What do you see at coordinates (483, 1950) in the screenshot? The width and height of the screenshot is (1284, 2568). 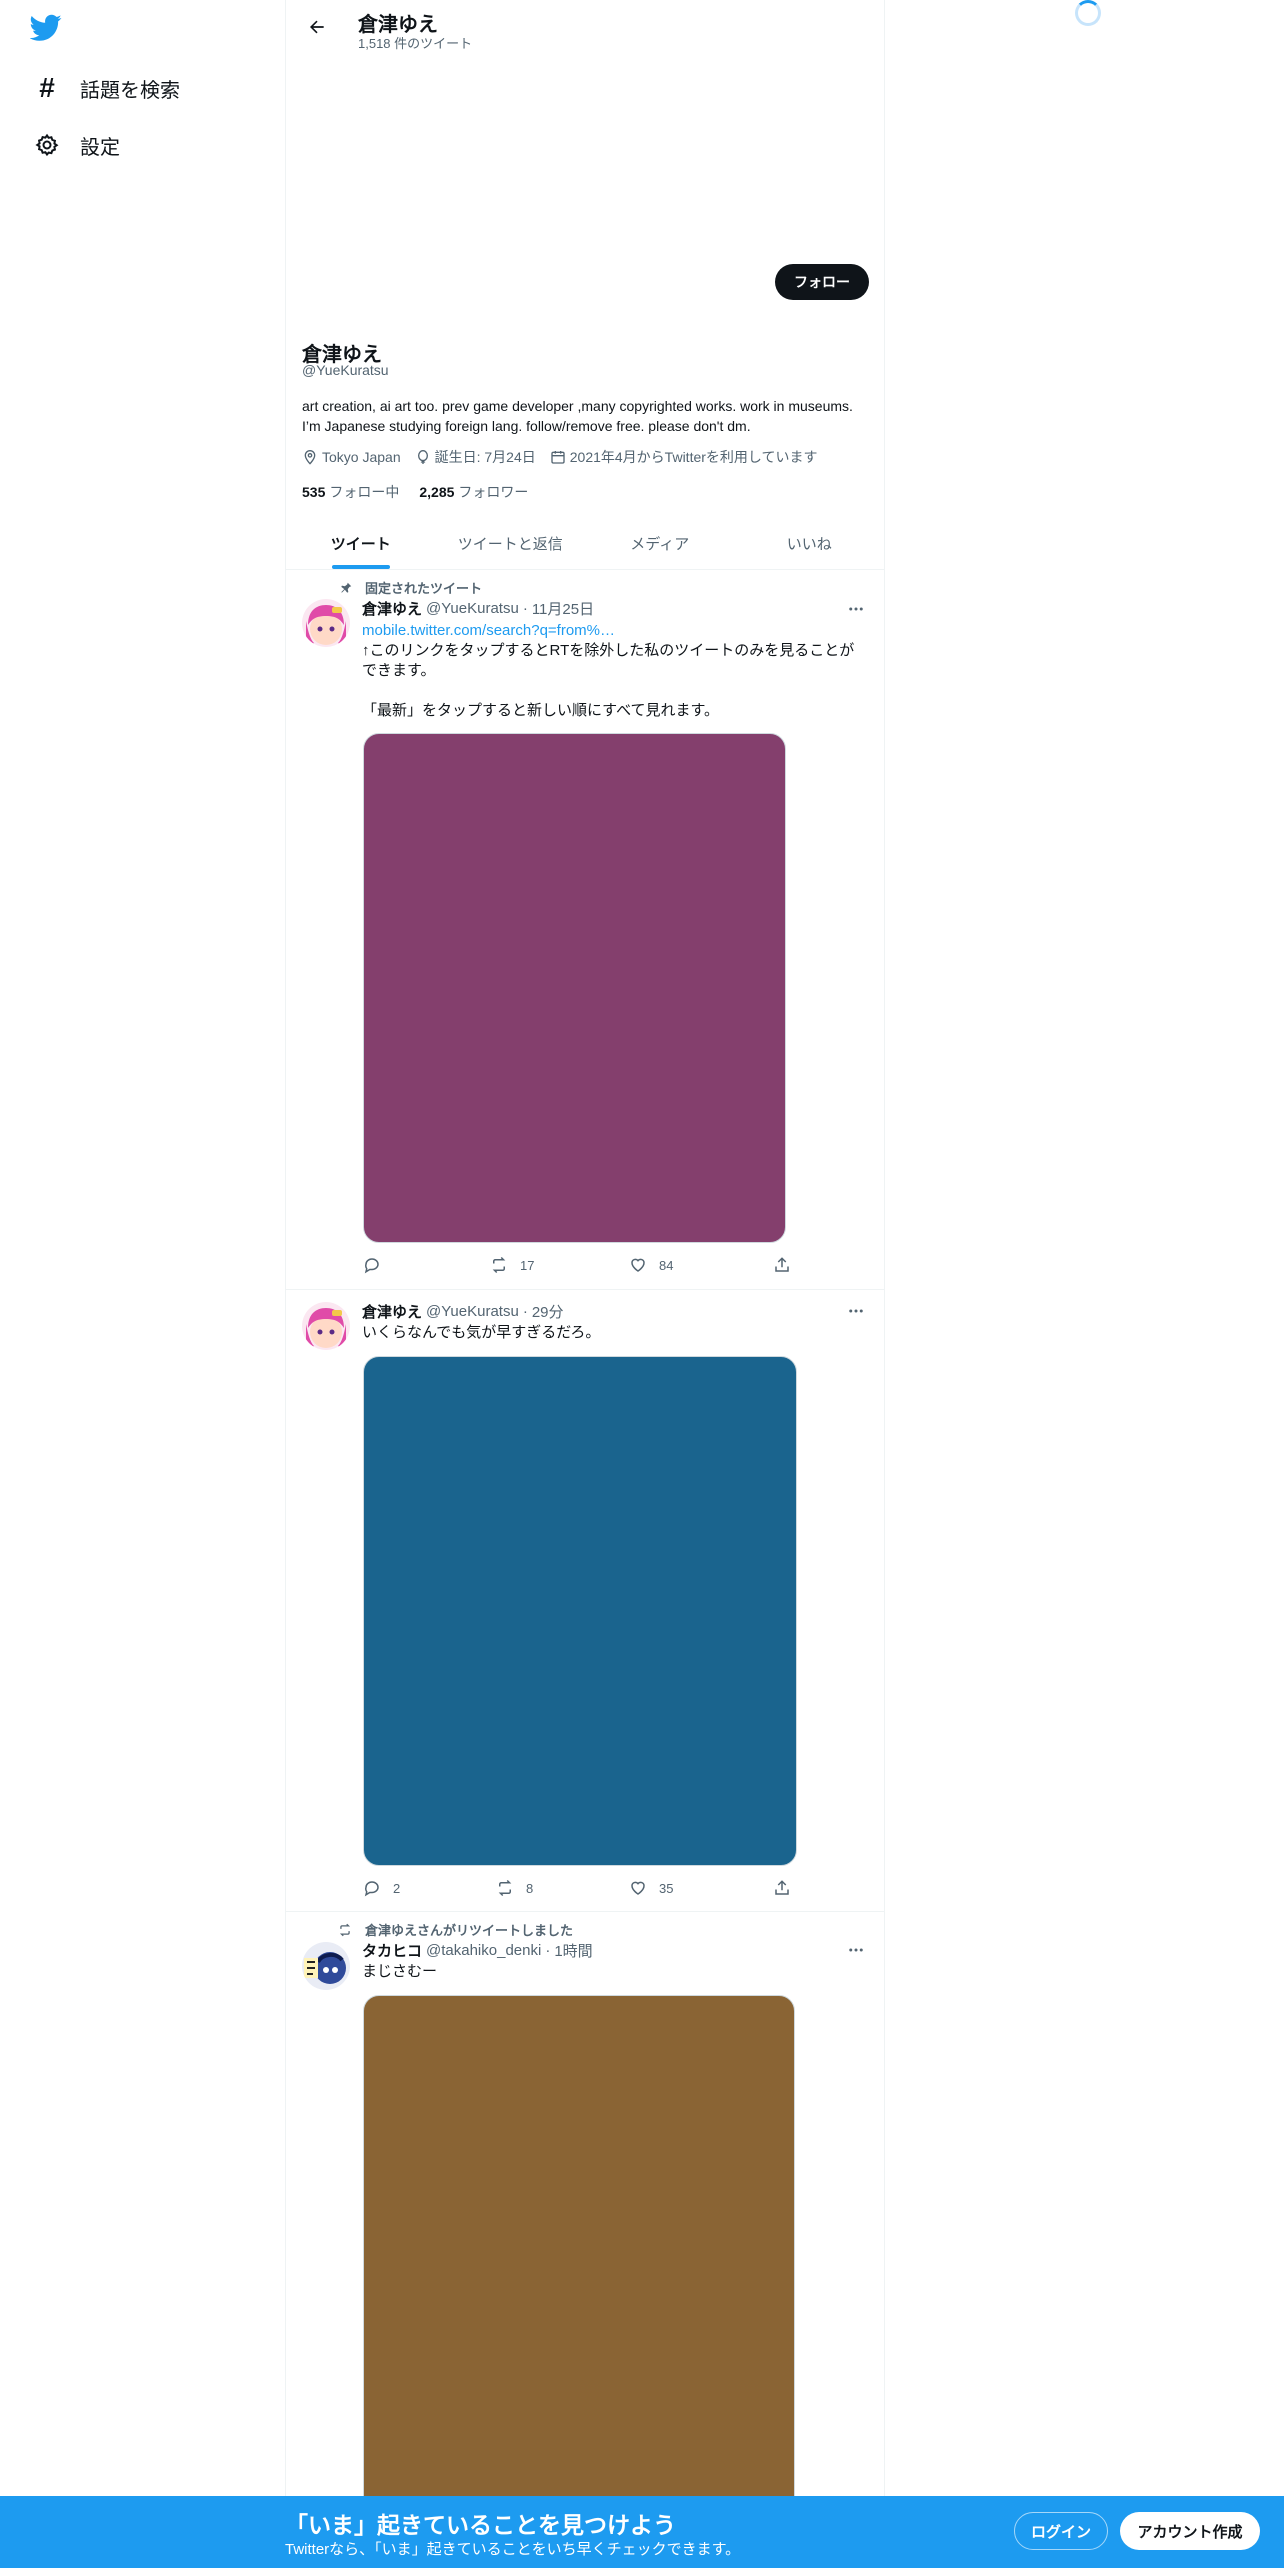 I see `tweet-author-handle: @takahiko_denki` at bounding box center [483, 1950].